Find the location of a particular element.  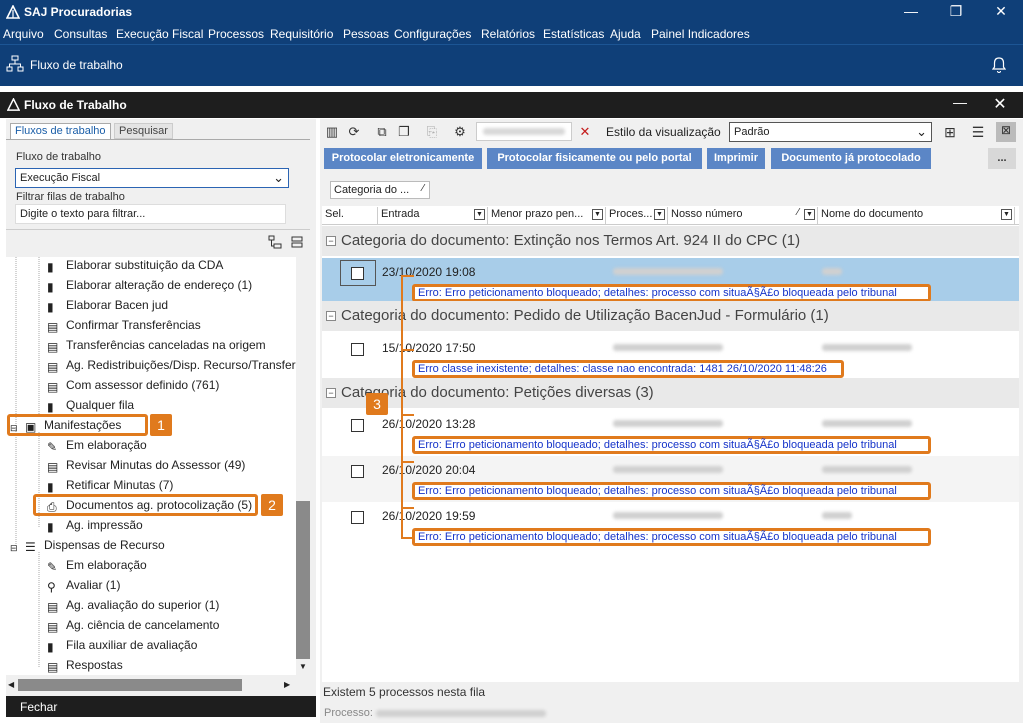

callout-3: 3 is located at coordinates (377, 404).